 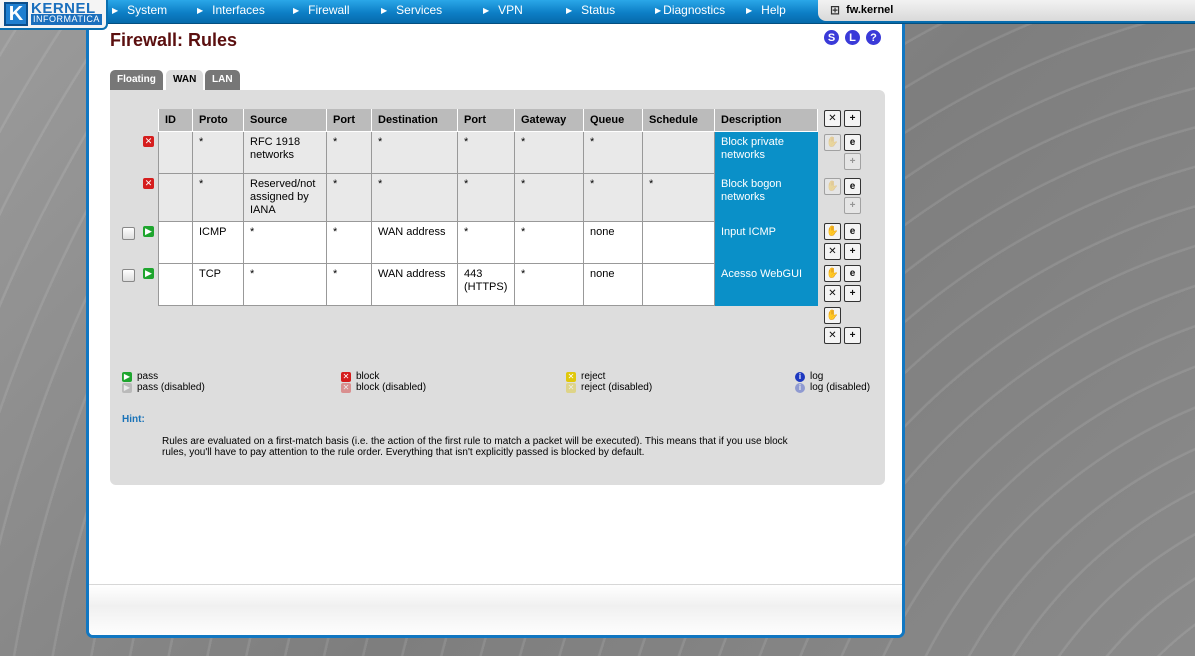 I want to click on page-title: Firewall: Rules, so click(x=174, y=40).